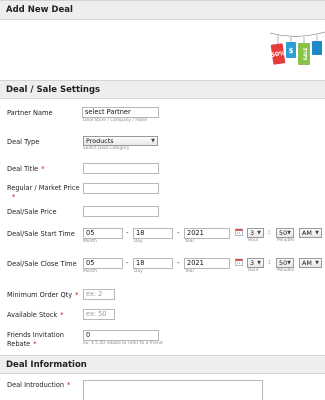 The width and height of the screenshot is (325, 400). Describe the element at coordinates (43, 188) in the screenshot. I see `regular-price-text: Regular / Market Price` at that location.